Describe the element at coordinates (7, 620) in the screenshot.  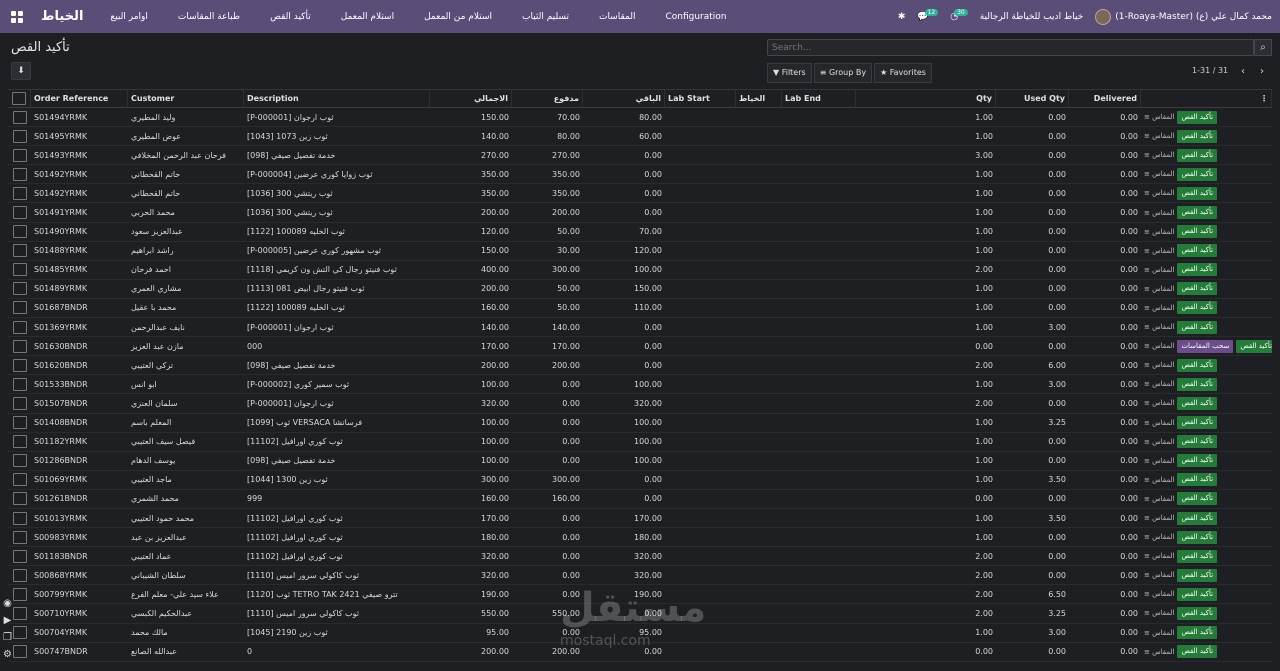
I see `video-icon: ▶` at that location.